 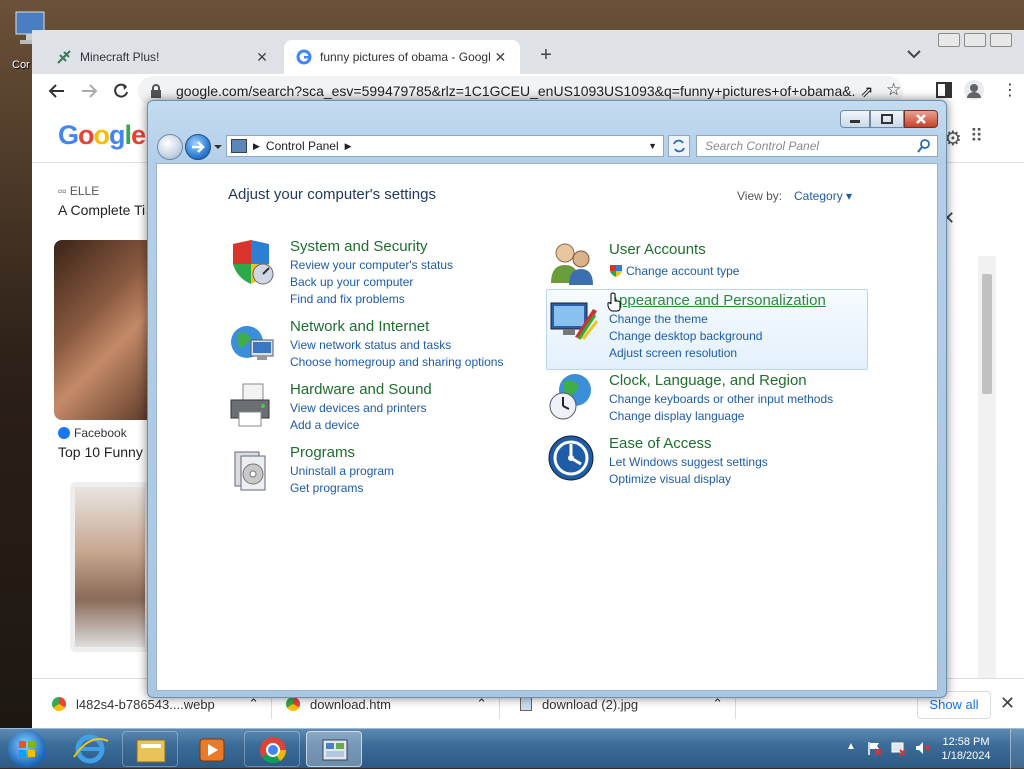 I want to click on control-panel-taskbar-icon, so click(x=334, y=749).